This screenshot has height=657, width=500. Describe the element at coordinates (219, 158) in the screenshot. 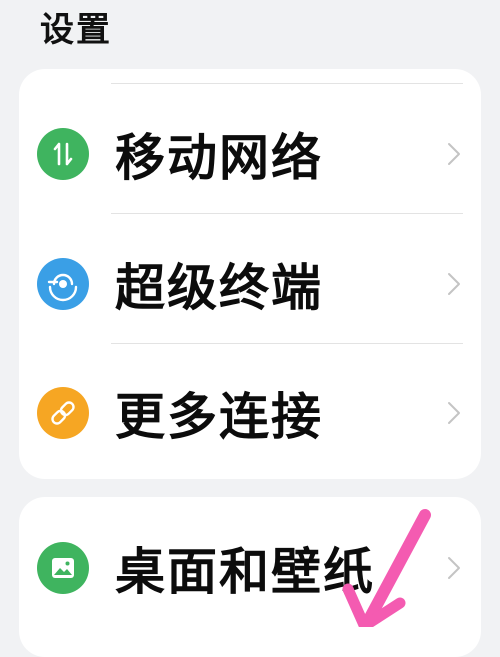

I see `settings-item-label: 移动网络` at that location.